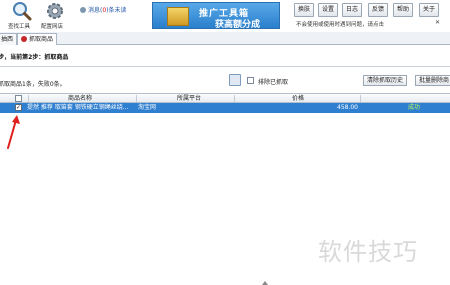 Image resolution: width=450 pixels, height=285 pixels. What do you see at coordinates (13, 132) in the screenshot?
I see `annotation-arrow-icon` at bounding box center [13, 132].